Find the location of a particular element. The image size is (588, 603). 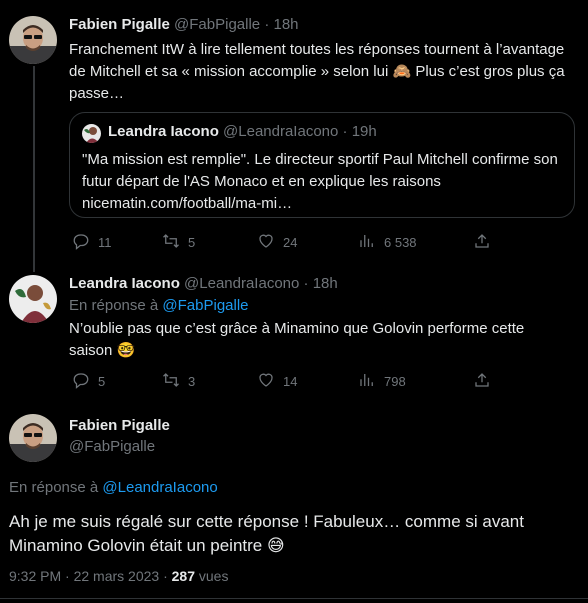

tweet-actions: 5 3 14 798 is located at coordinates (284, 381).